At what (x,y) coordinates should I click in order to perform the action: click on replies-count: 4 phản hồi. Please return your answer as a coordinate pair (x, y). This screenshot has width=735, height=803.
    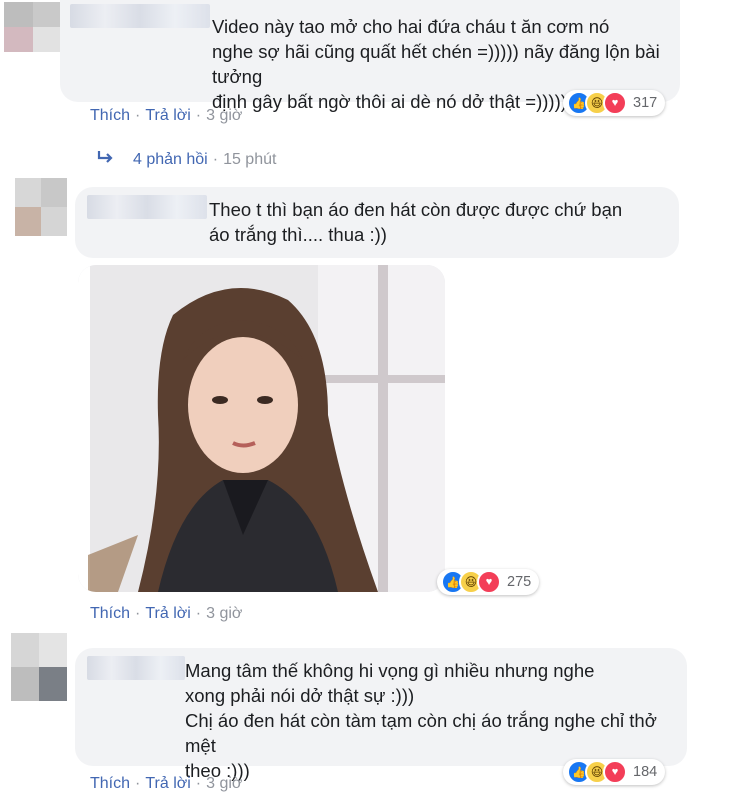
    Looking at the image, I should click on (170, 159).